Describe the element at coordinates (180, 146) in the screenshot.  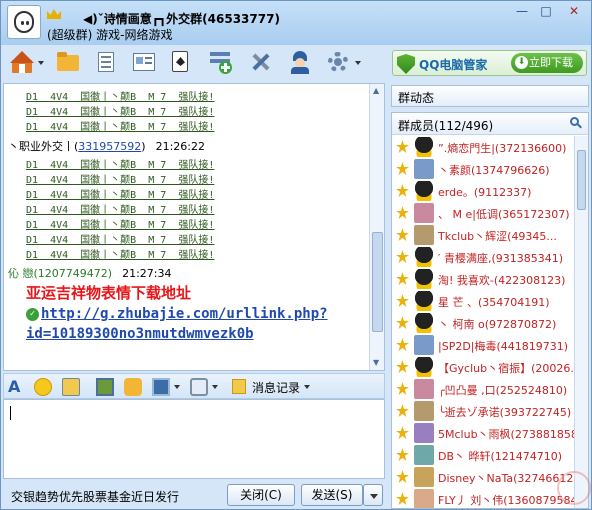
I see `message-time: 21:26:22` at that location.